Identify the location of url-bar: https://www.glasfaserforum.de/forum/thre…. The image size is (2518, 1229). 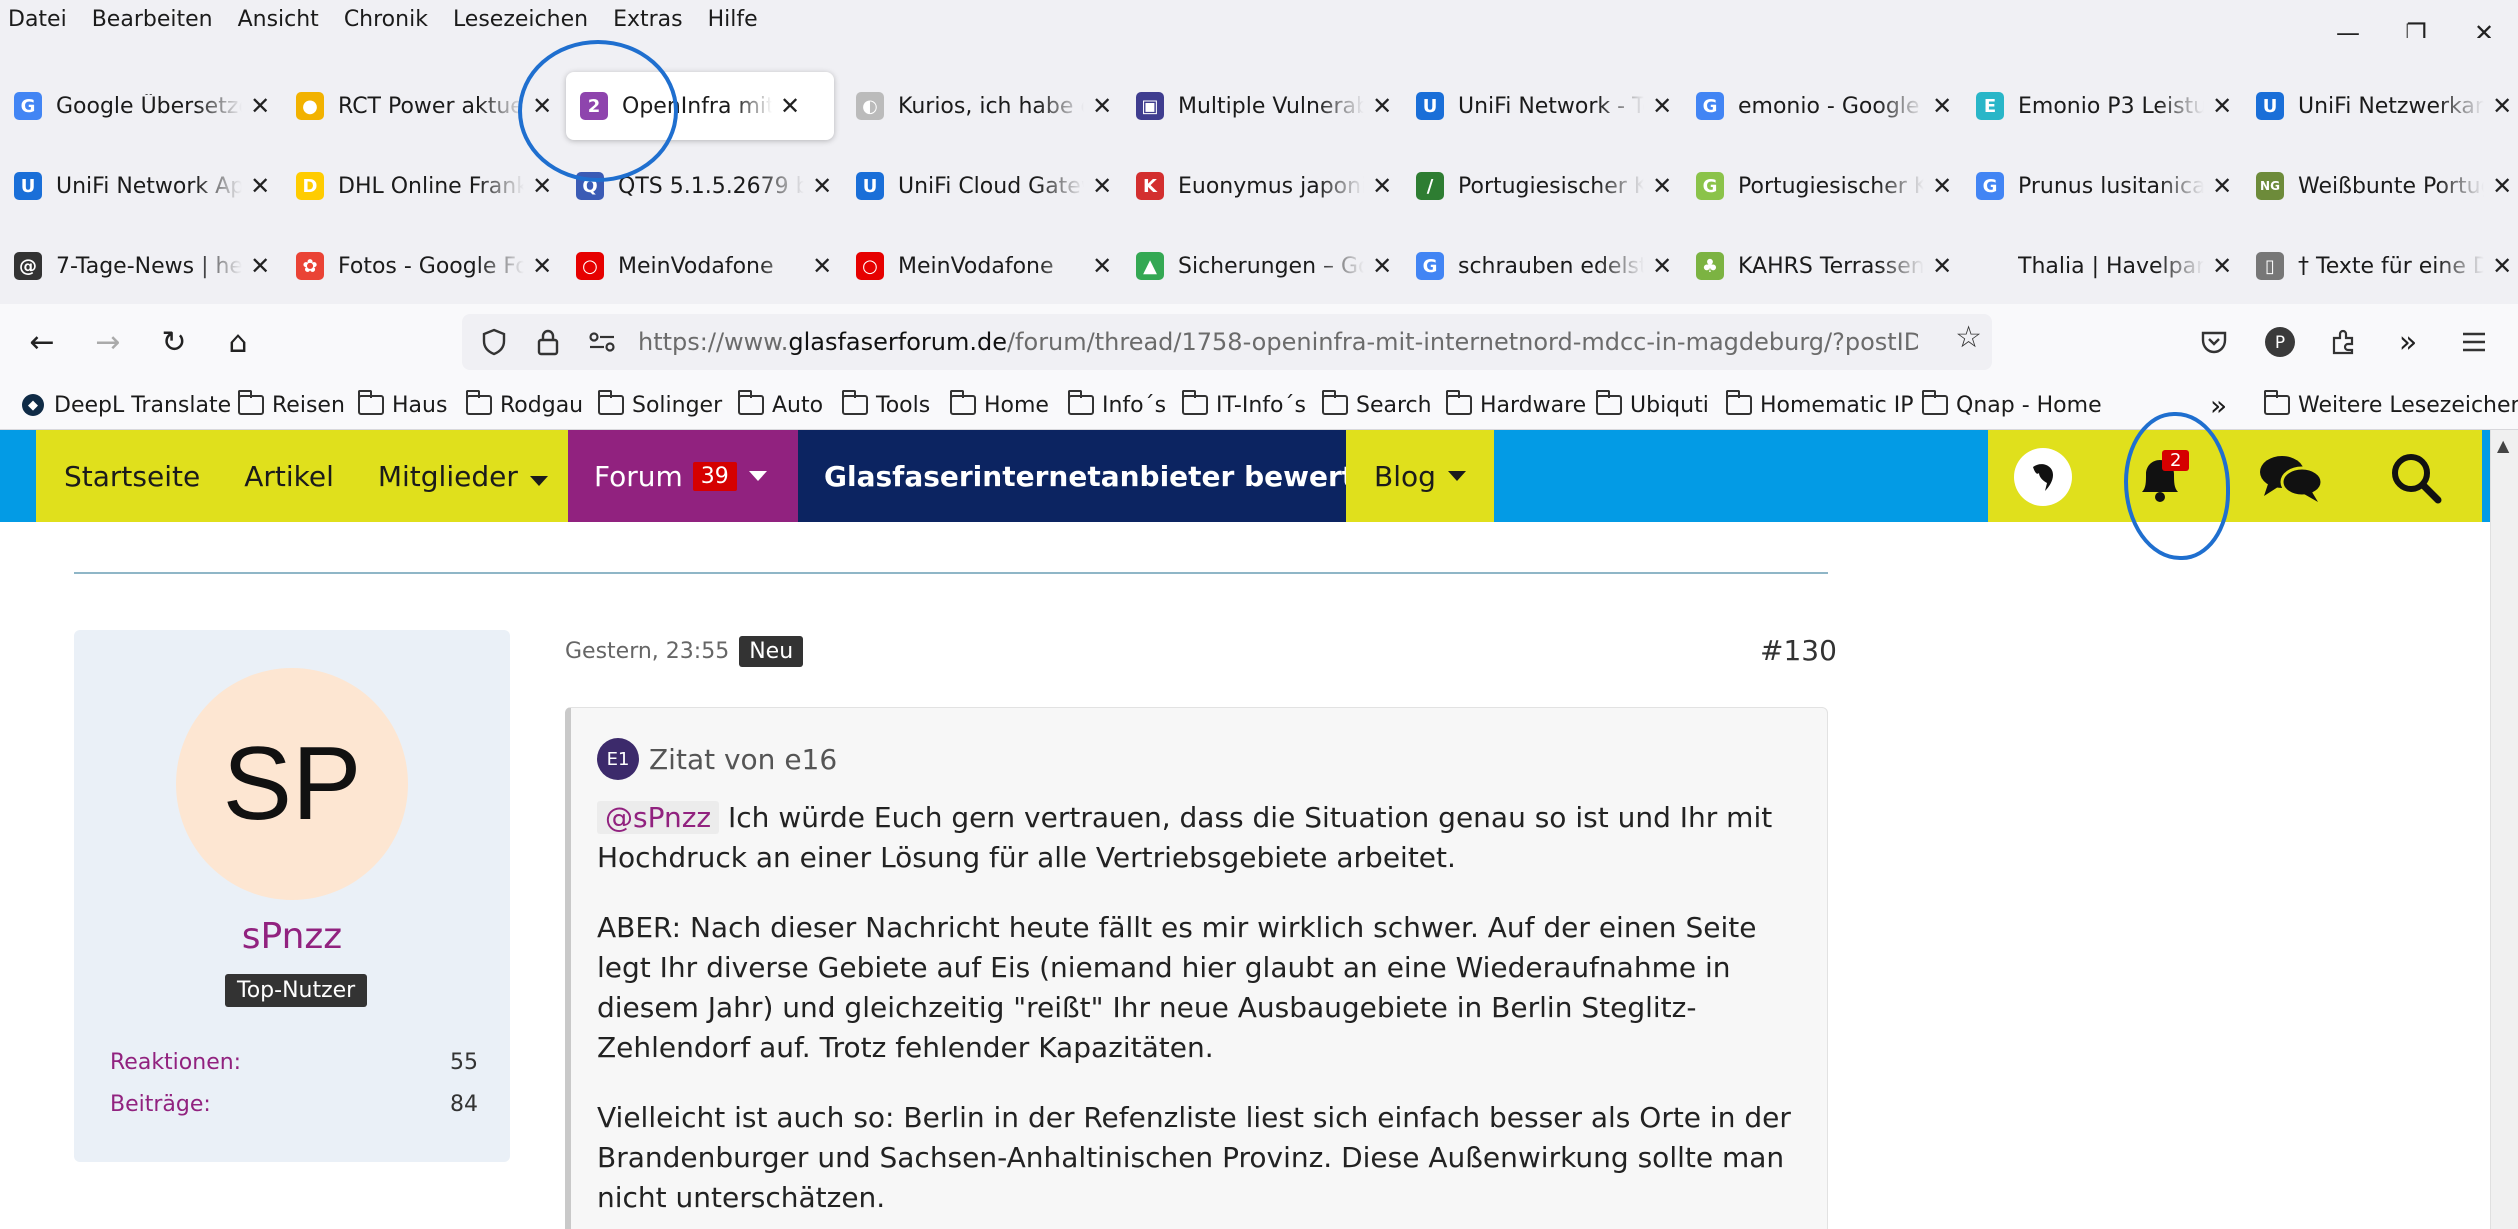
(1227, 342).